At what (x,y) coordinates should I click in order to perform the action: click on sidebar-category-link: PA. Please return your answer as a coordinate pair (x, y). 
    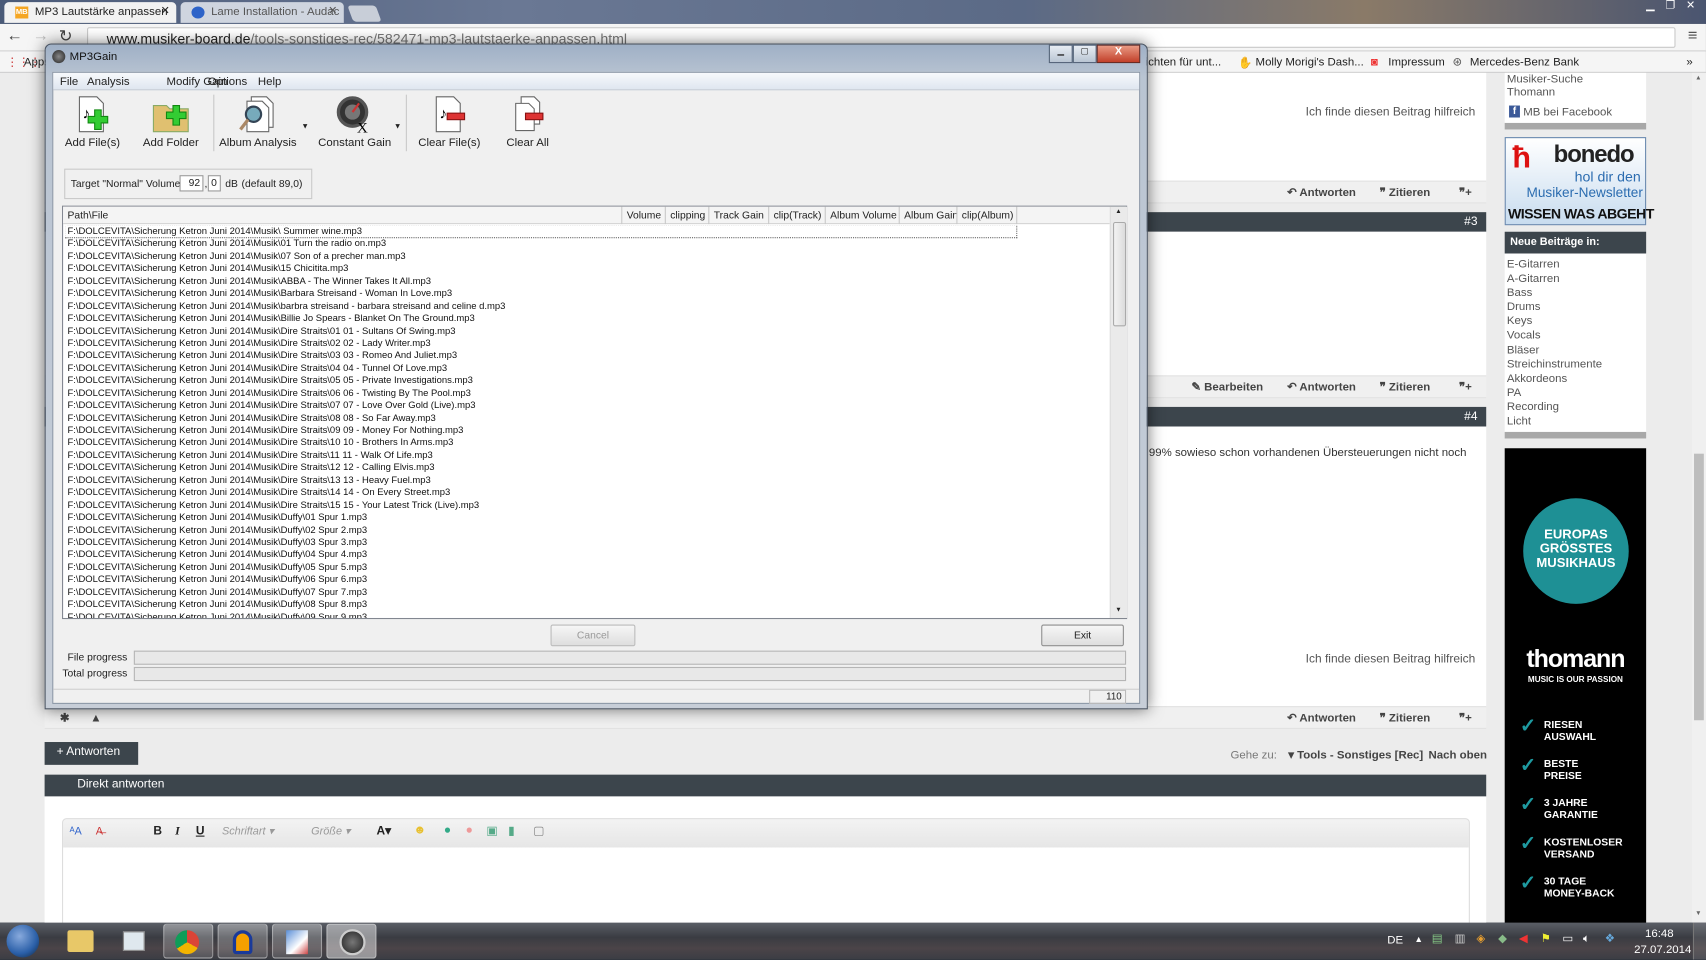
    Looking at the image, I should click on (1576, 393).